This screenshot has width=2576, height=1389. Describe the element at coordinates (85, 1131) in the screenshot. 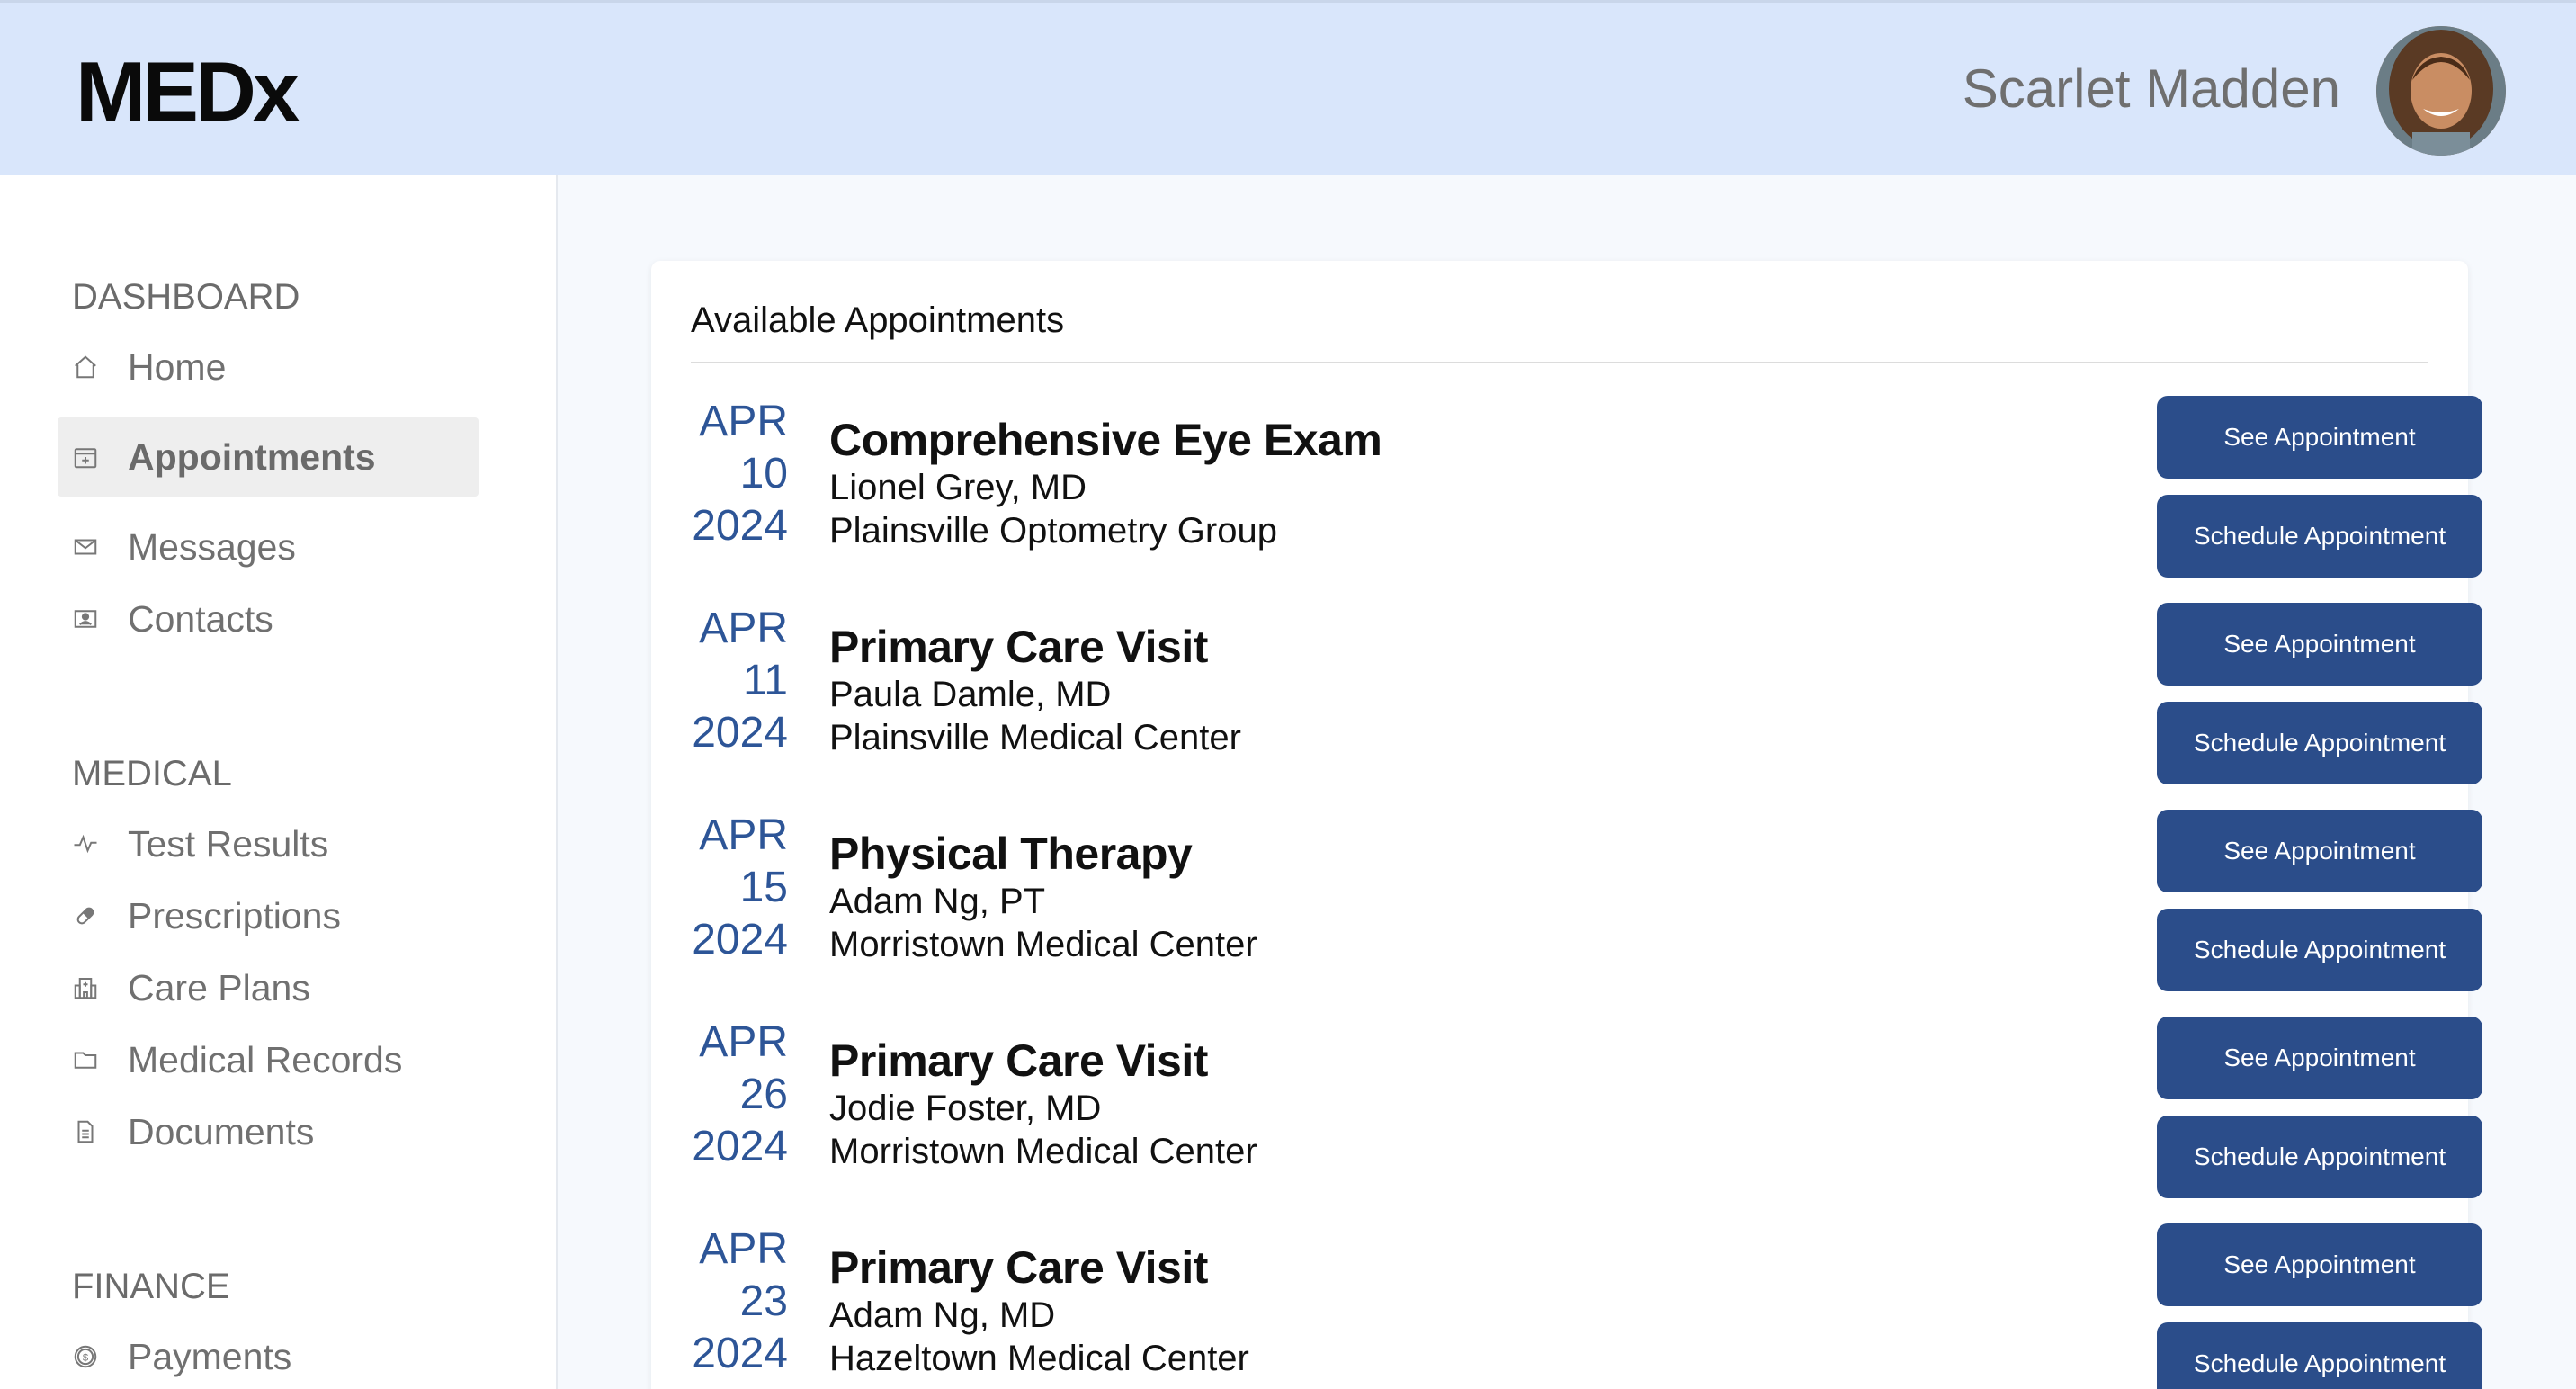

I see `document-icon` at that location.